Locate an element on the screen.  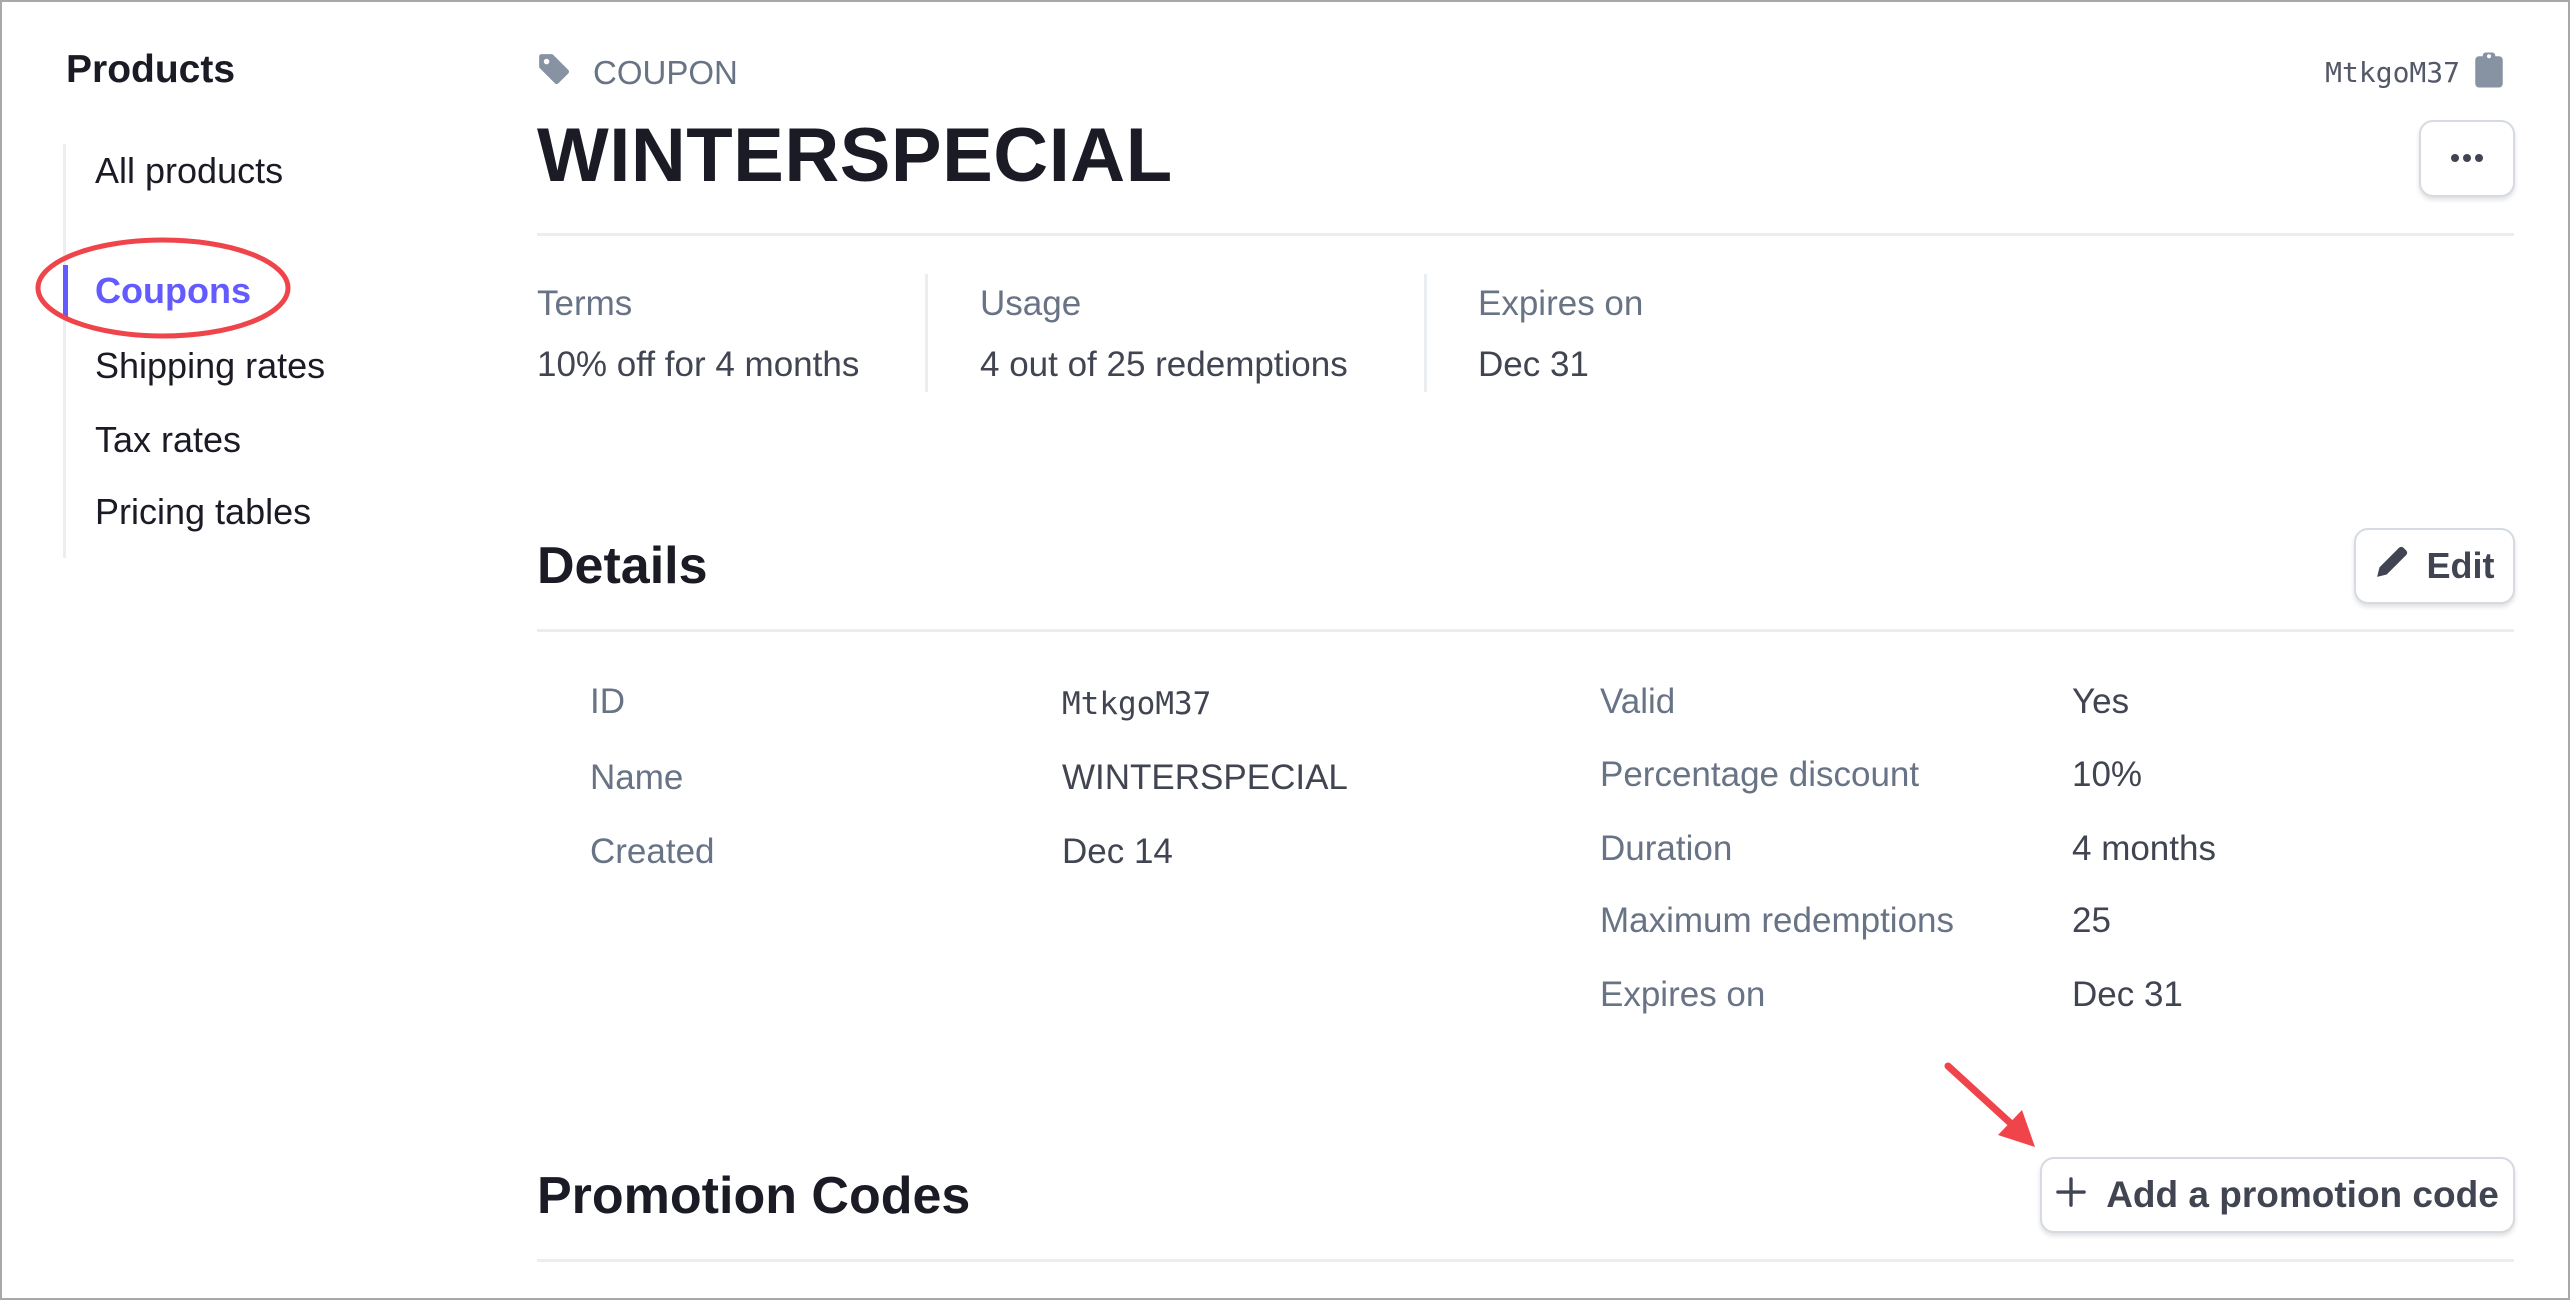
add-promotion-code-button: Add a promotion code is located at coordinates (2277, 1195).